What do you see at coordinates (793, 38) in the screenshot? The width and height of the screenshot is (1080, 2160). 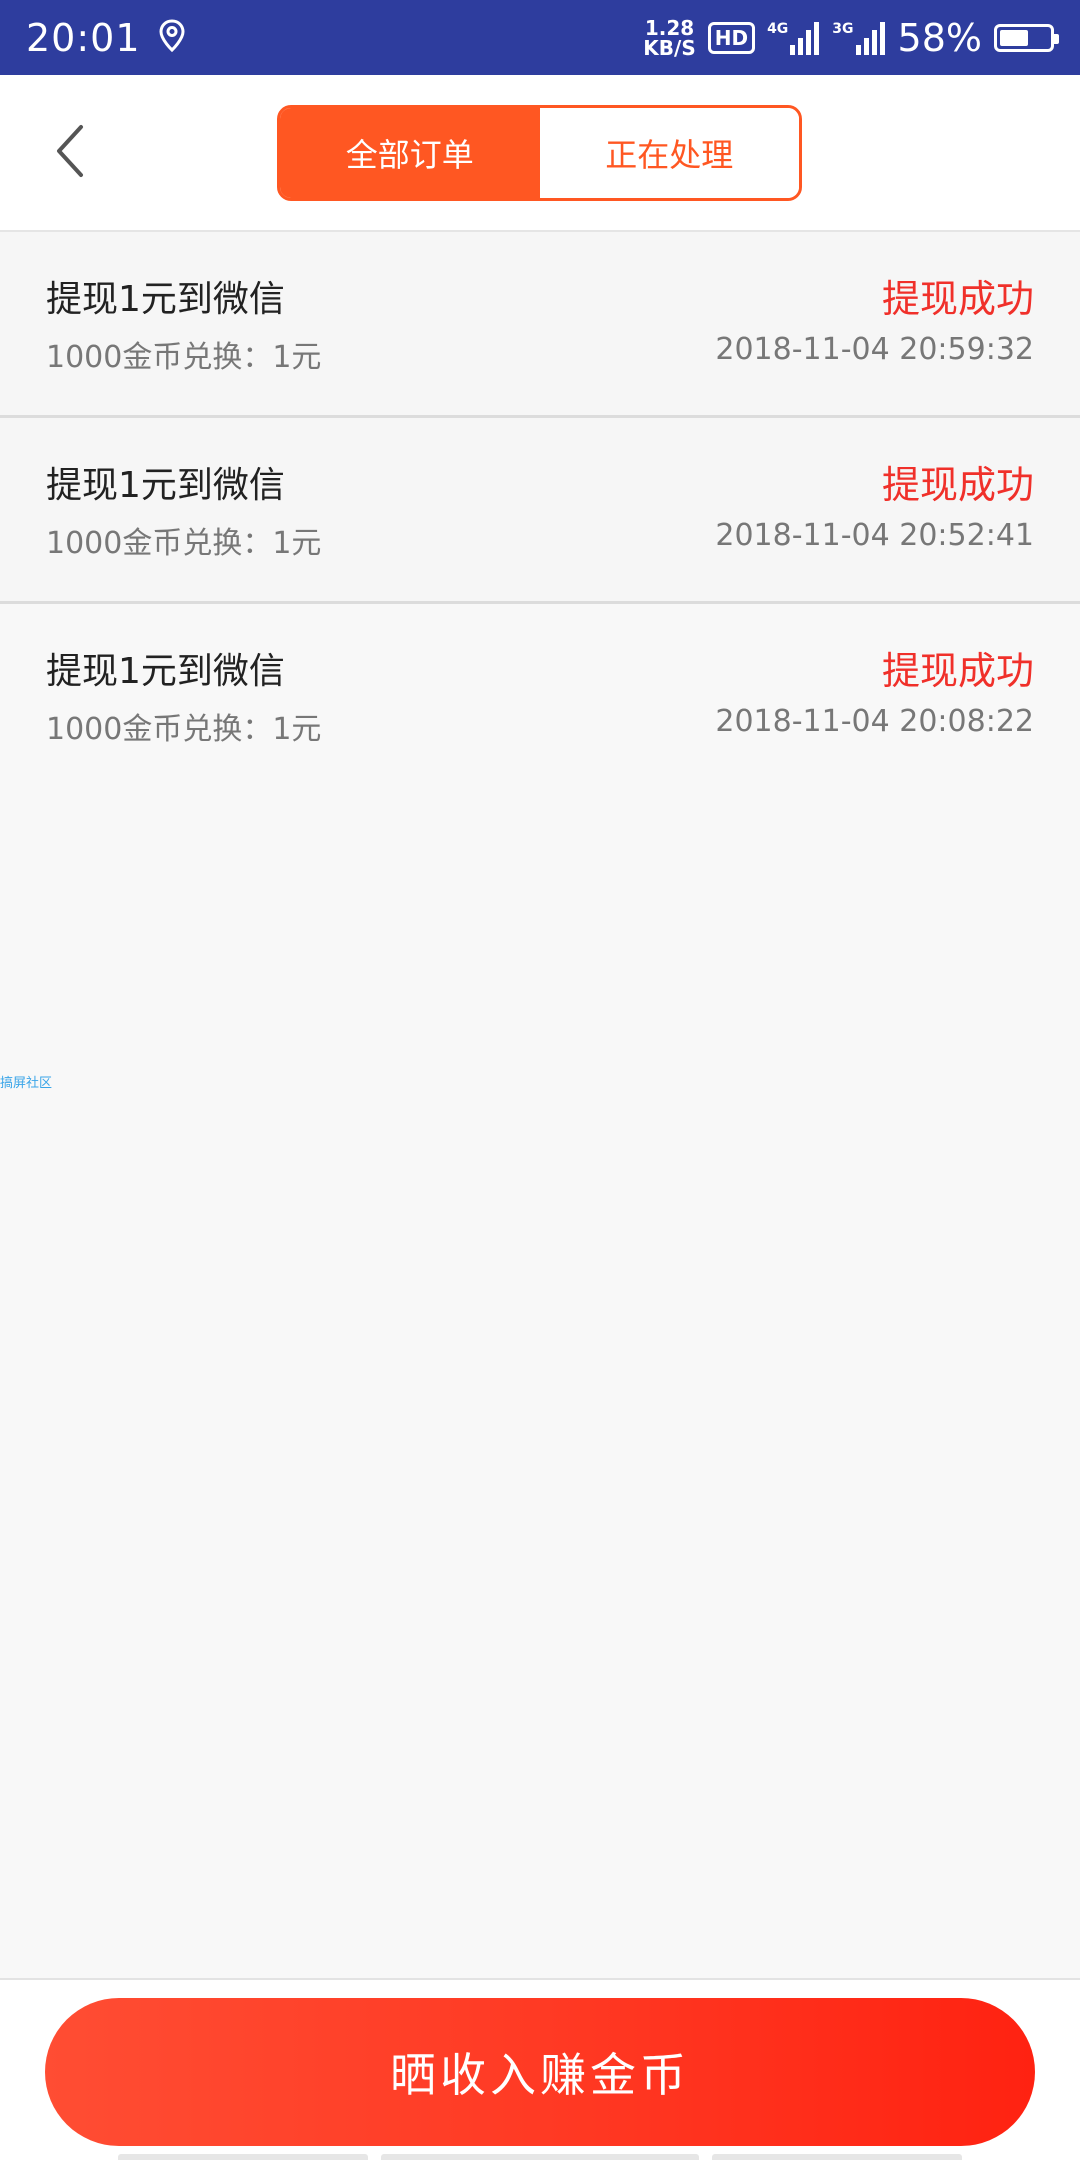 I see `signal-4g-icon: 4G` at bounding box center [793, 38].